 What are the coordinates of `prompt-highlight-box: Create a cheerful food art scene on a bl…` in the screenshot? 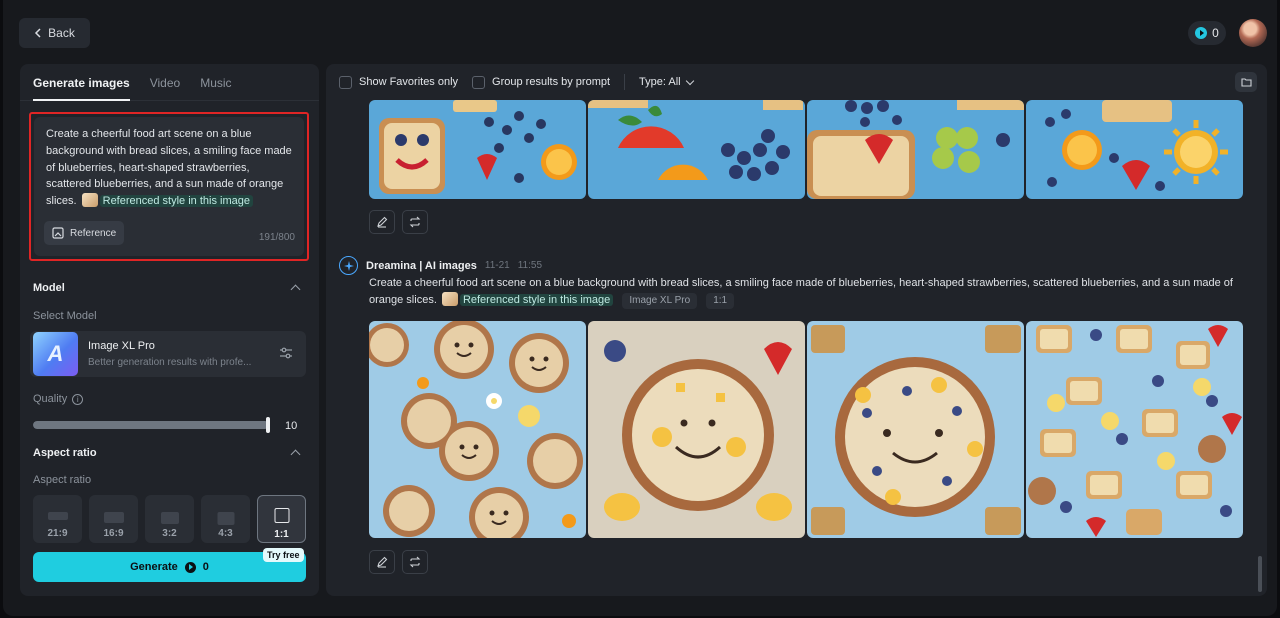 It's located at (169, 186).